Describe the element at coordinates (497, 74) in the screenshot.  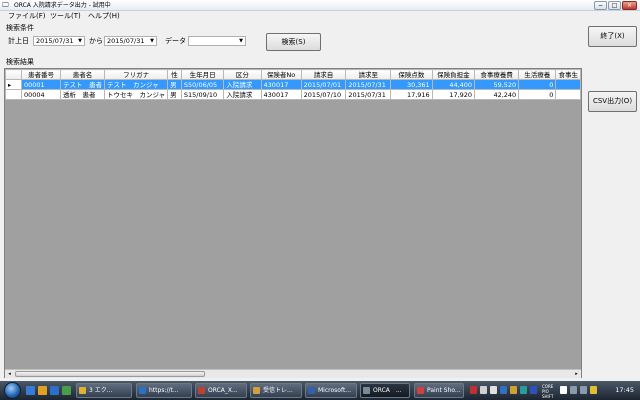
I see `col-header-meal-cost: 食事療養費` at that location.